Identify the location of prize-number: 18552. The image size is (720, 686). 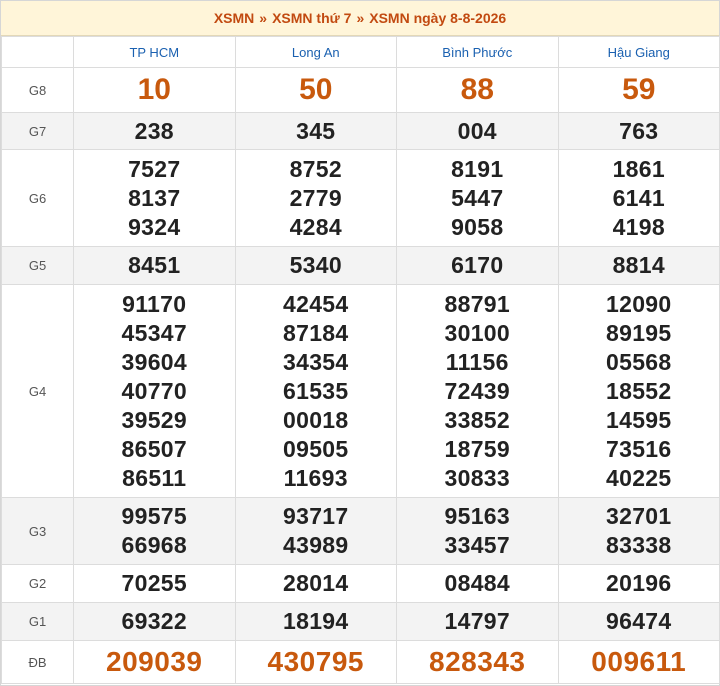
(639, 390).